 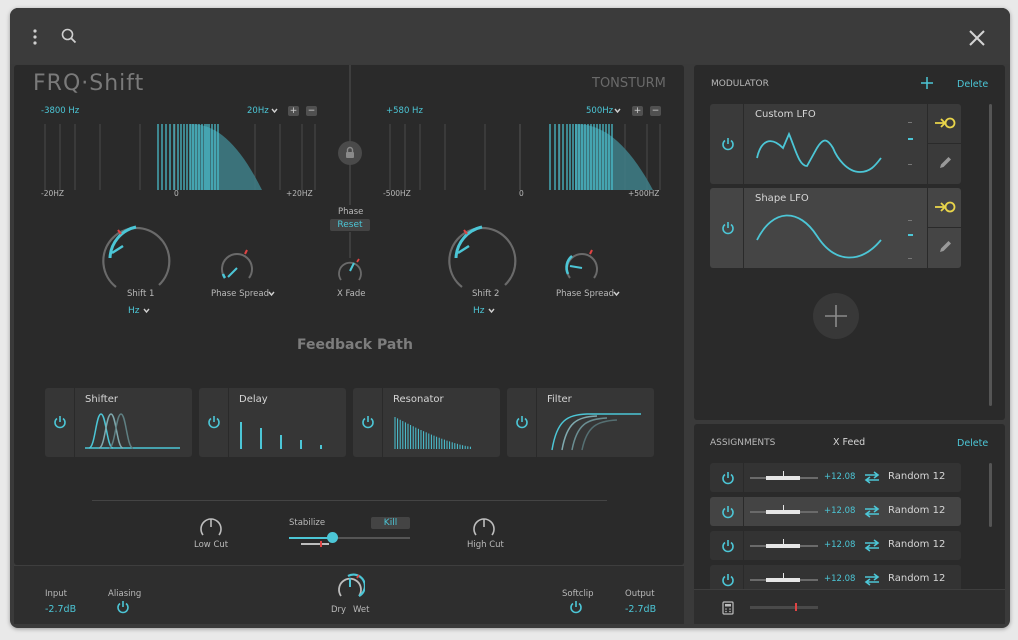 I want to click on lock-icon, so click(x=350, y=153).